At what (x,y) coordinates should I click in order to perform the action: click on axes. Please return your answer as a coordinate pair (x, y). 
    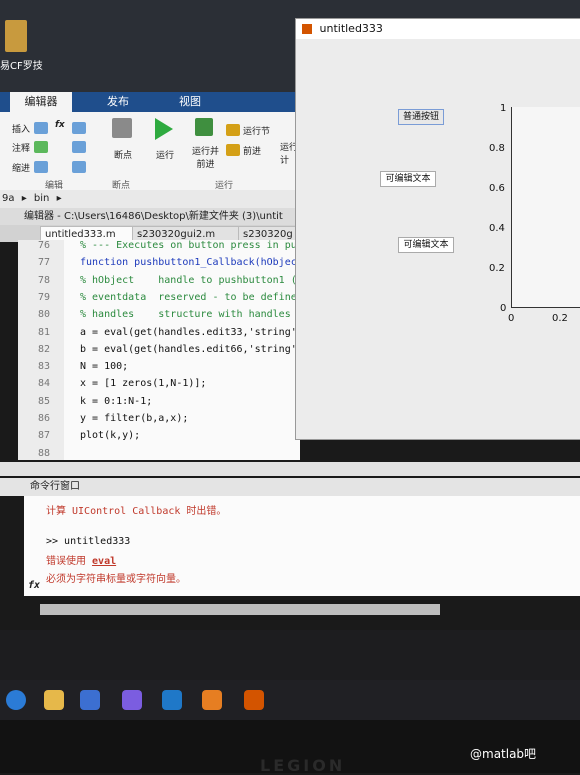
    Looking at the image, I should click on (545, 207).